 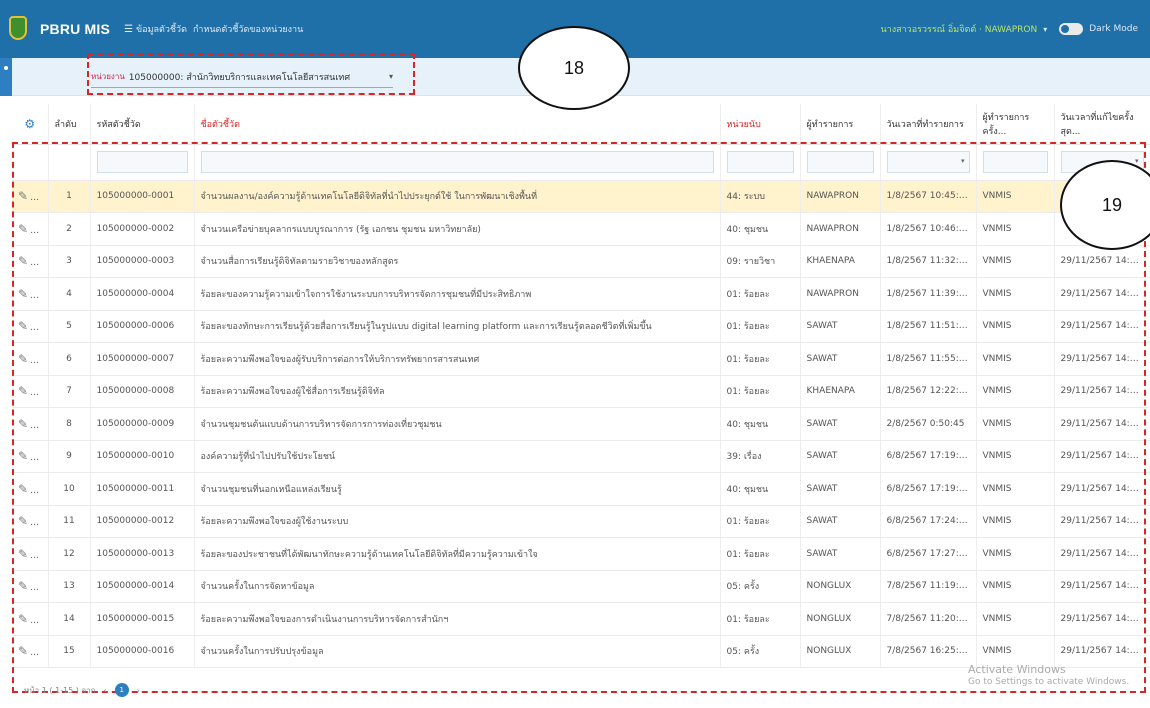 I want to click on cell-owner: NONGLUX, so click(x=840, y=619).